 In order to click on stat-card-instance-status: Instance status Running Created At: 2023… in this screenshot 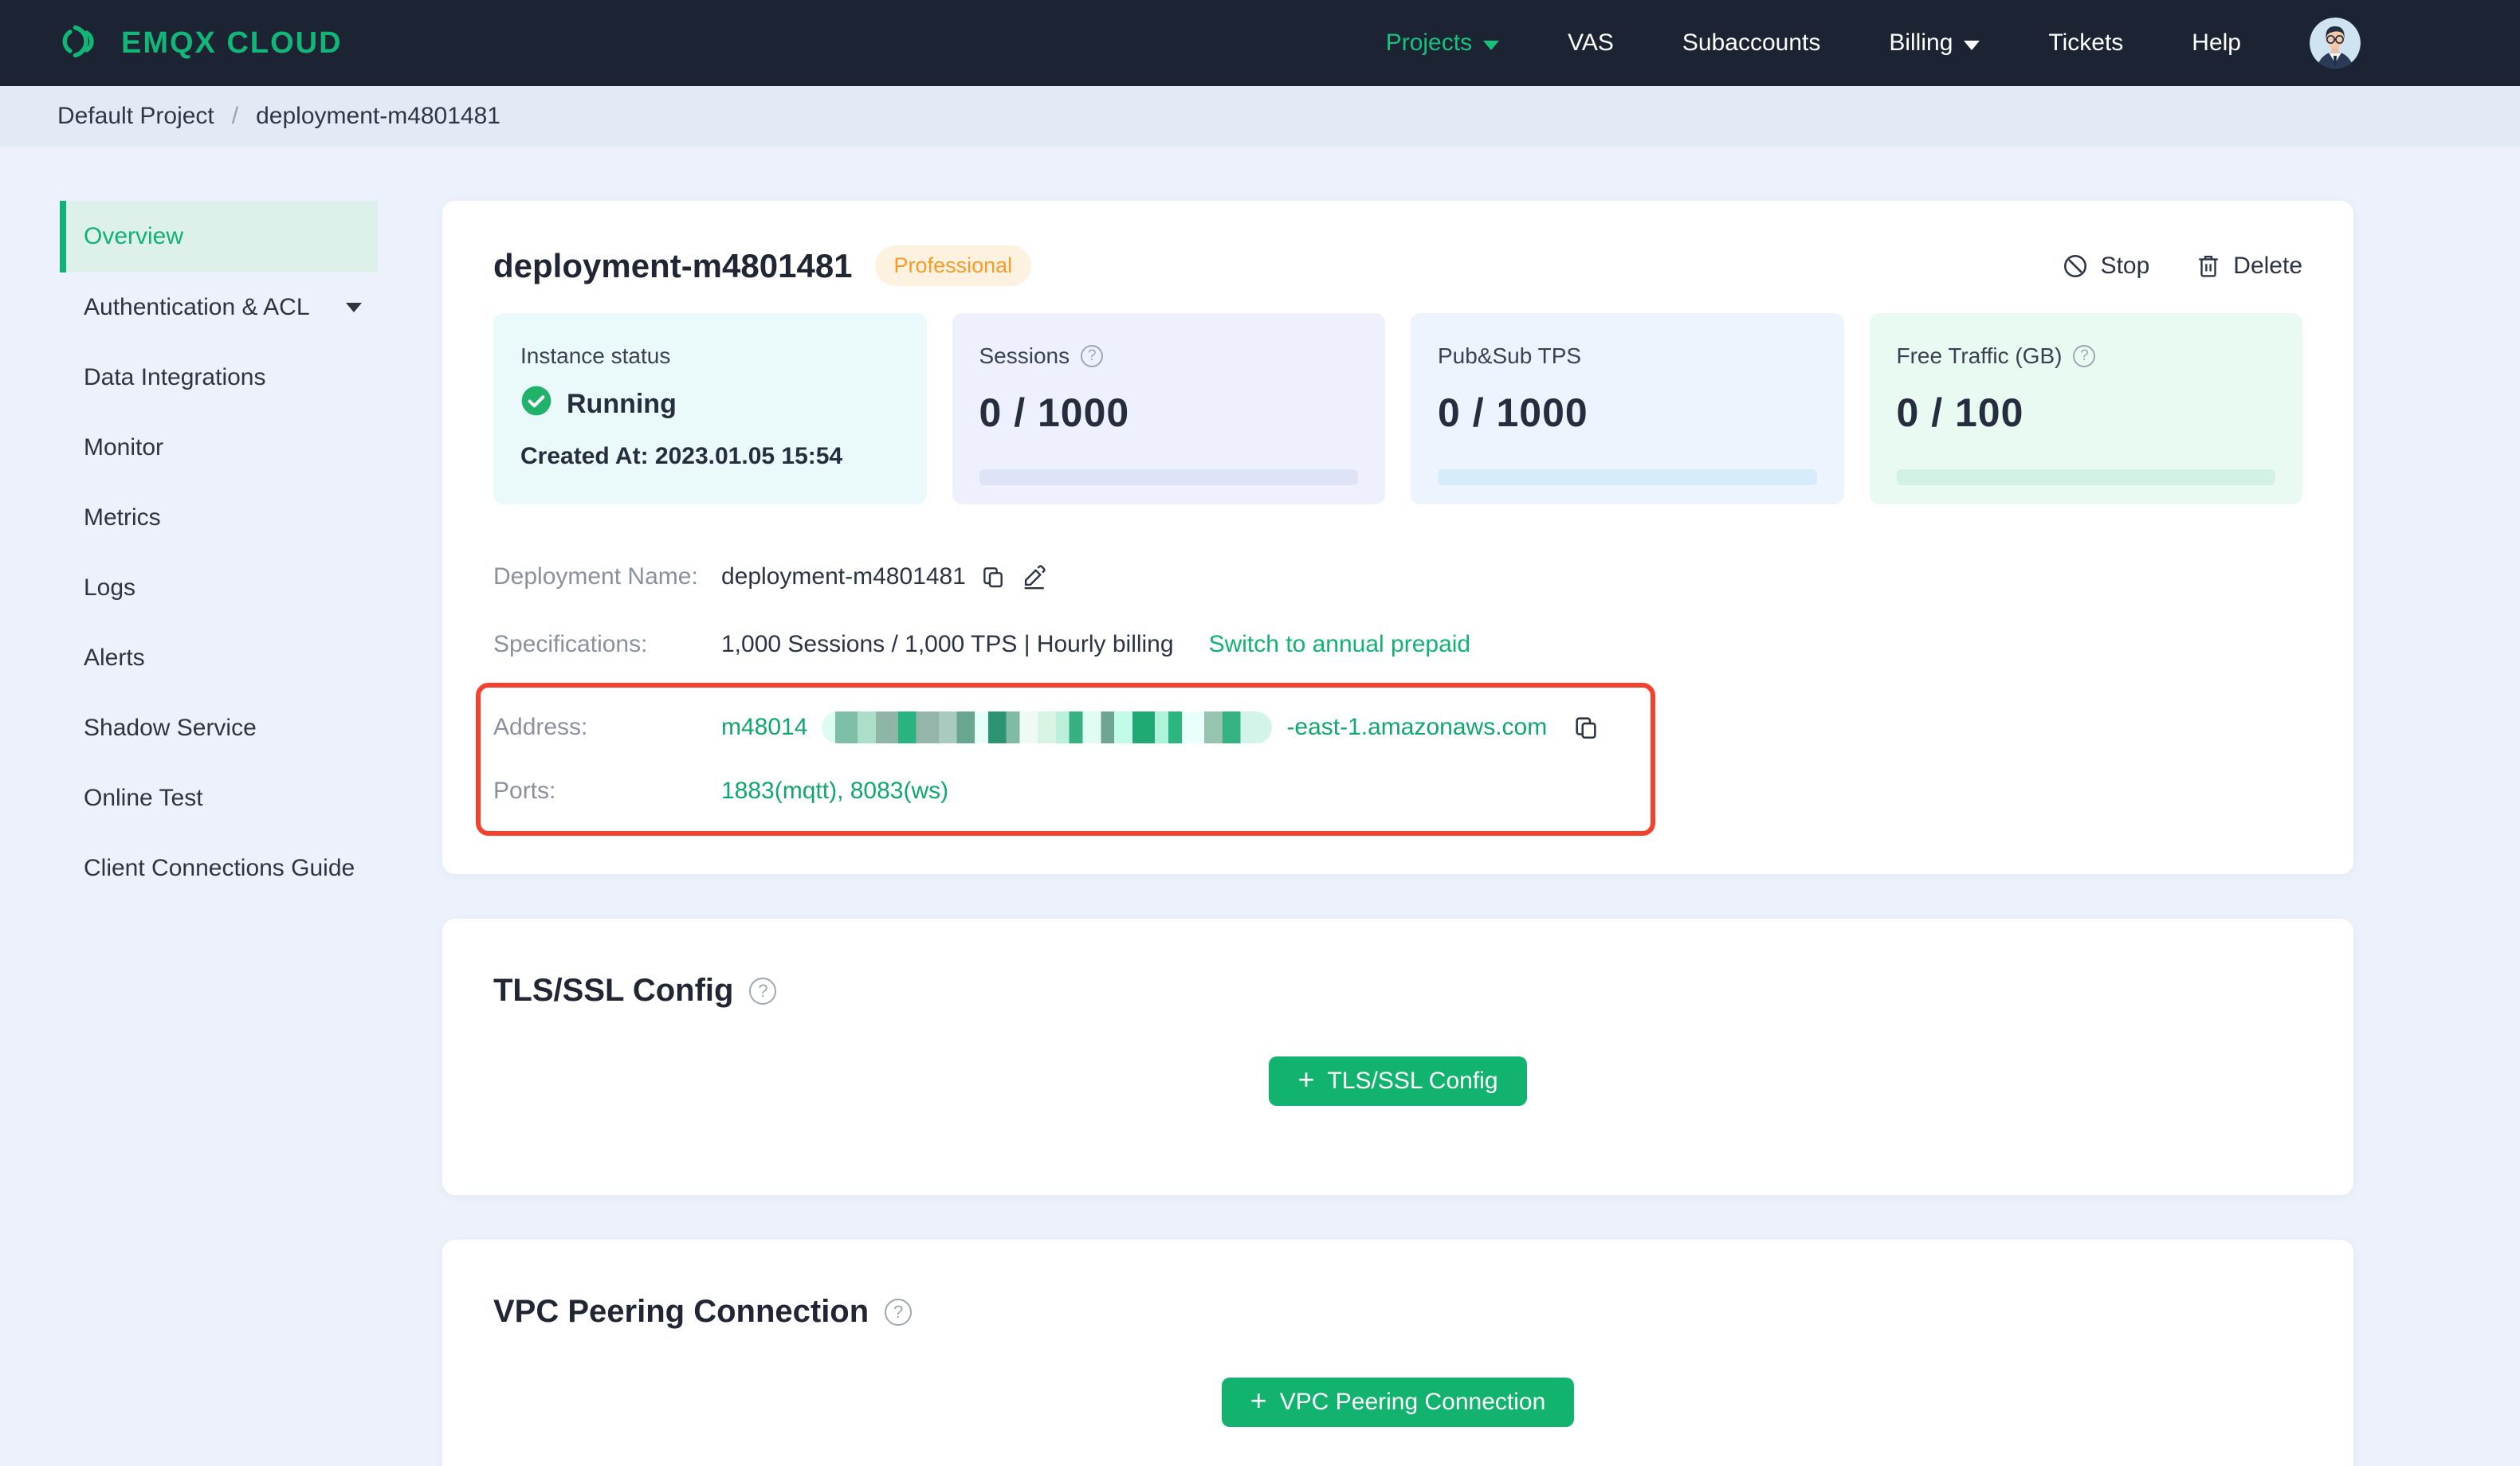, I will do `click(710, 409)`.